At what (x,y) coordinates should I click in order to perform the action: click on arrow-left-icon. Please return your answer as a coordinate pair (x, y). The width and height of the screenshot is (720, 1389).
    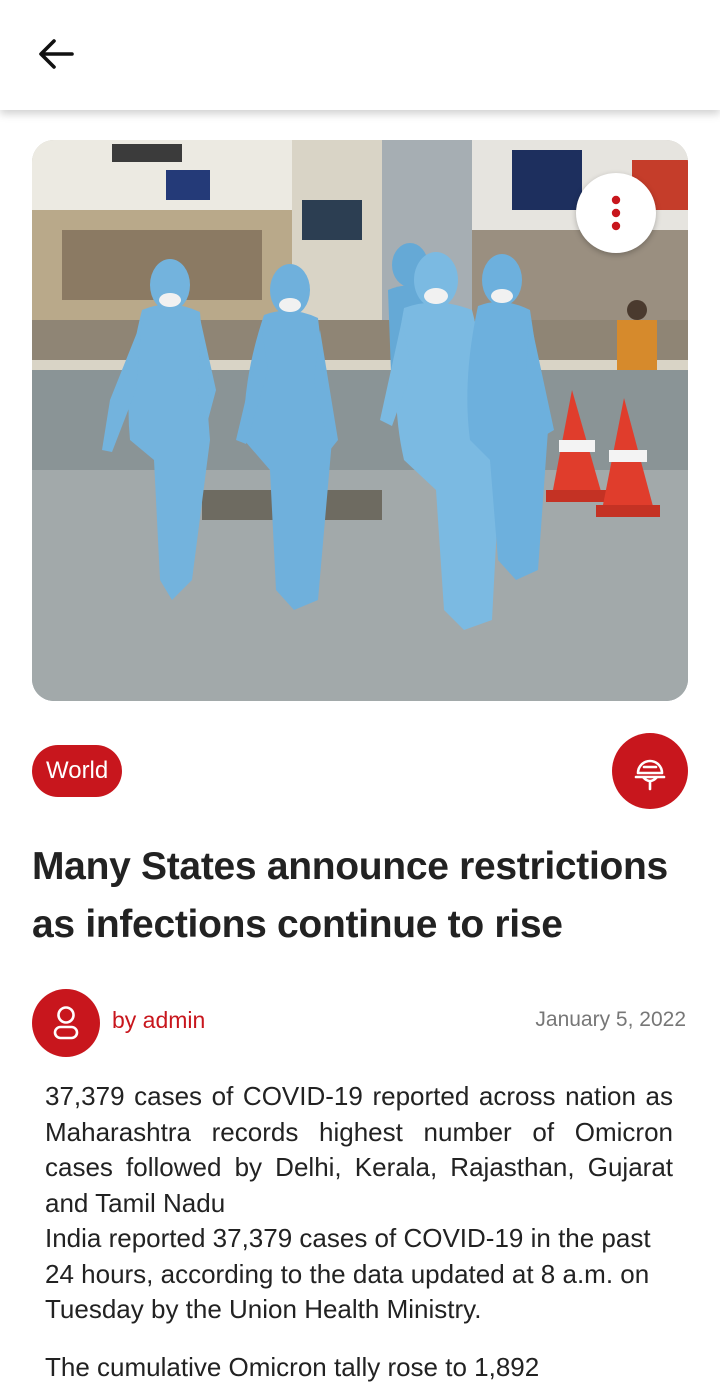
    Looking at the image, I should click on (56, 54).